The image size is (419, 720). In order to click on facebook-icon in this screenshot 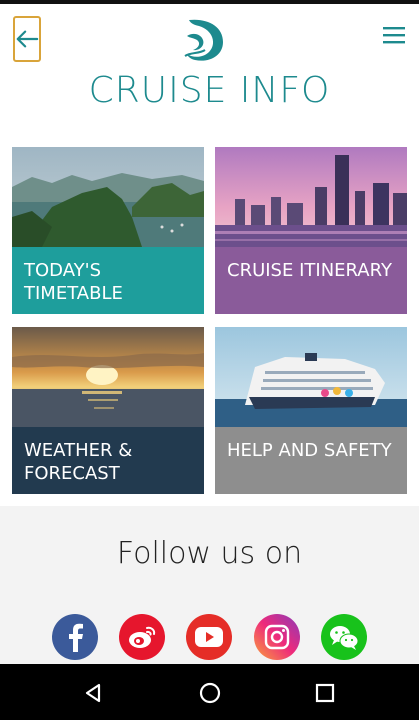, I will do `click(76, 637)`.